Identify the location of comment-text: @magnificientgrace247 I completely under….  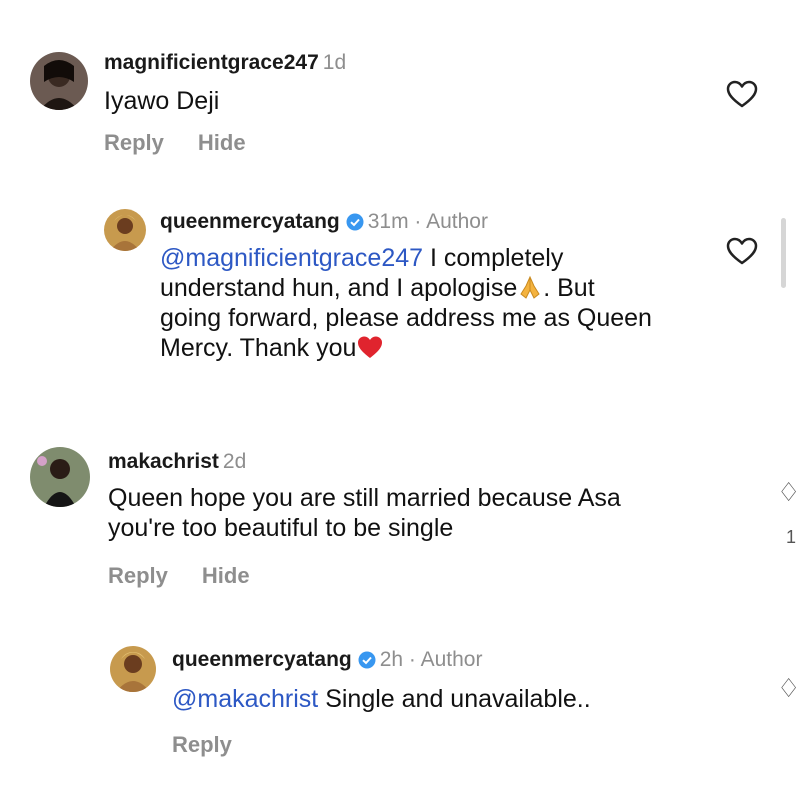
(406, 303).